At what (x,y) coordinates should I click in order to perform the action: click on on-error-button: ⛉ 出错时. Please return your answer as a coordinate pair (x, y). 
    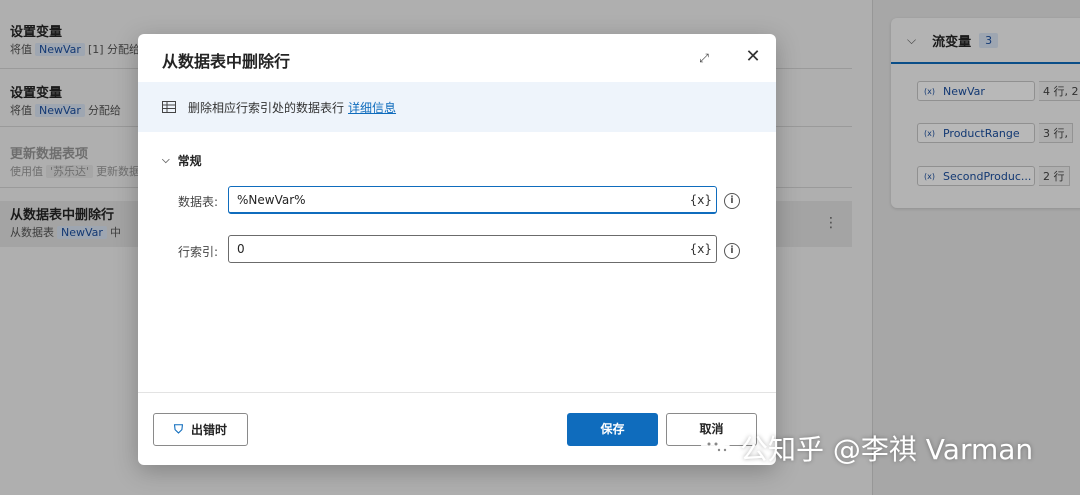
    Looking at the image, I should click on (200, 429).